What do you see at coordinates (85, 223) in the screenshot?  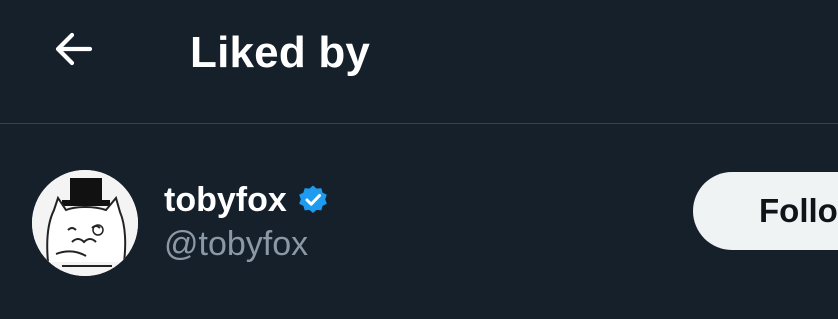 I see `avatar` at bounding box center [85, 223].